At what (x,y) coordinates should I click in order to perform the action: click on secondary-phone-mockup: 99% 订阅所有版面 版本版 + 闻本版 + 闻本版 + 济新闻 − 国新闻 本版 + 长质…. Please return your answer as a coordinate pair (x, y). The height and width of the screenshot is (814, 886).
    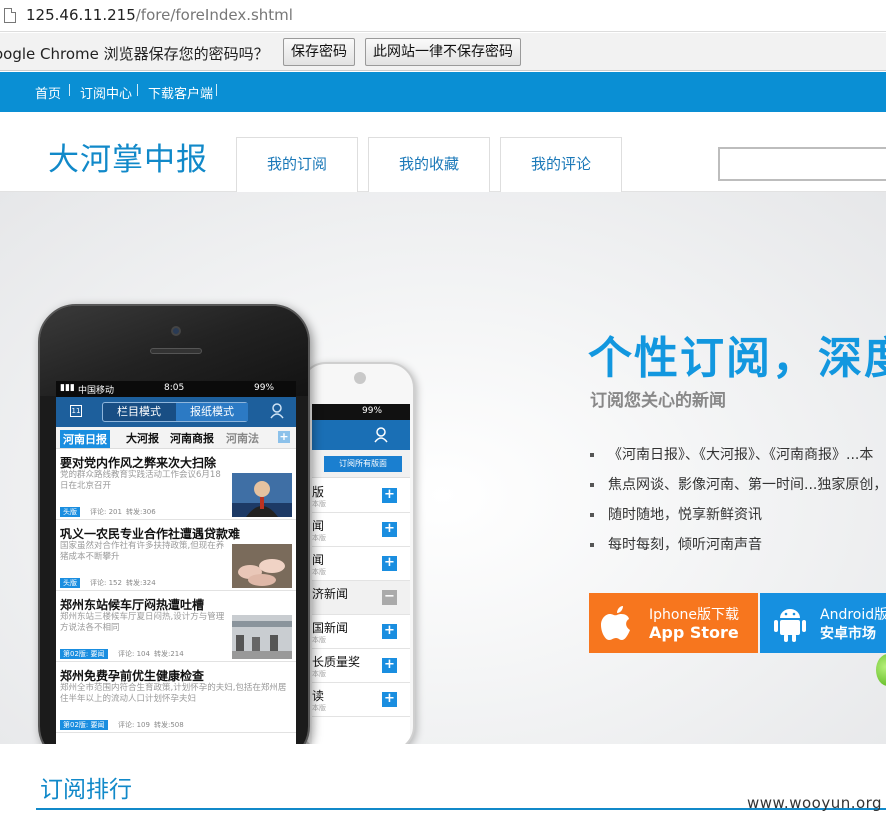
    Looking at the image, I should click on (357, 553).